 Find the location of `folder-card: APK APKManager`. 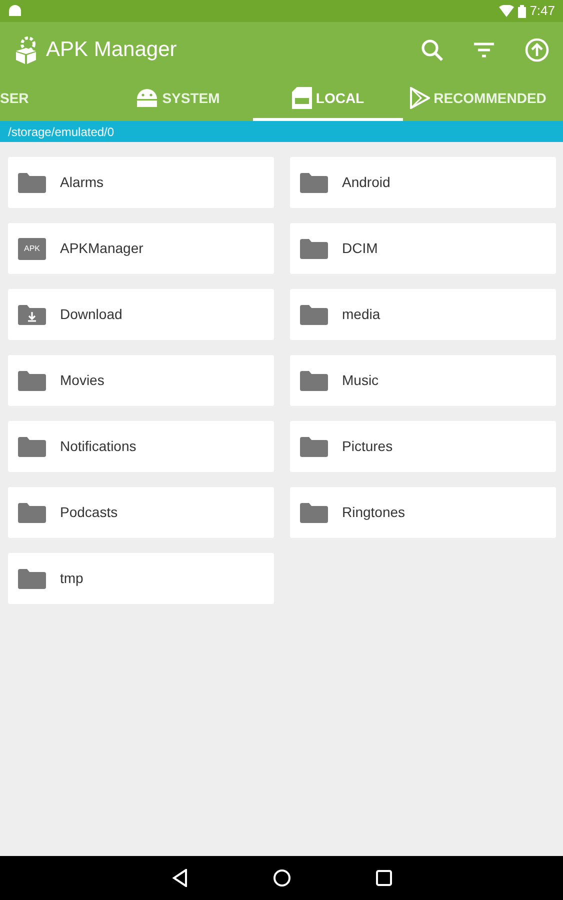

folder-card: APK APKManager is located at coordinates (141, 248).